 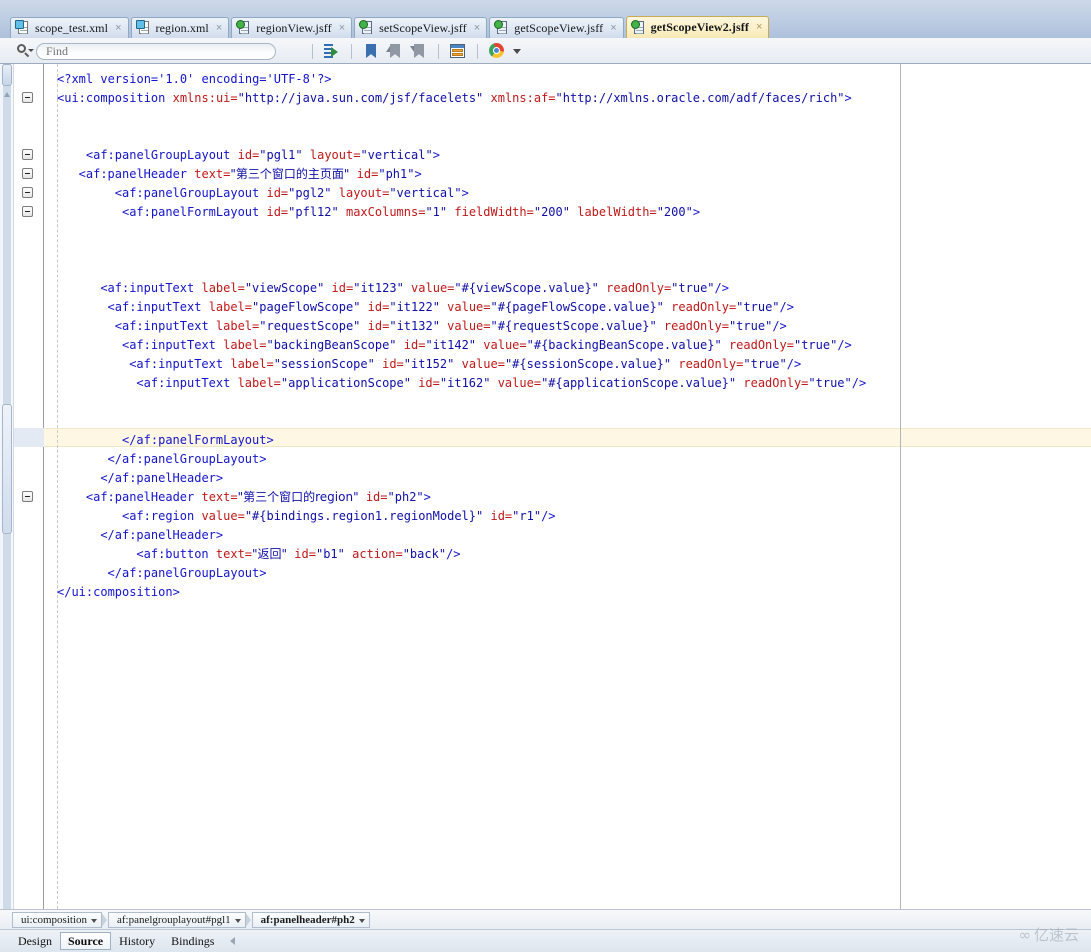 What do you see at coordinates (156, 51) in the screenshot?
I see `find-input` at bounding box center [156, 51].